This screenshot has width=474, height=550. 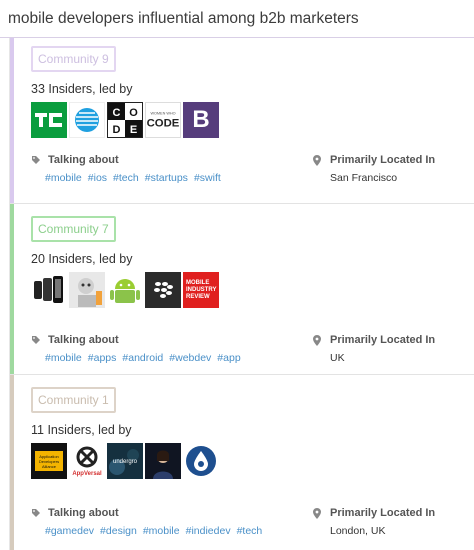 What do you see at coordinates (190, 358) in the screenshot?
I see `tag-link: #webdev` at bounding box center [190, 358].